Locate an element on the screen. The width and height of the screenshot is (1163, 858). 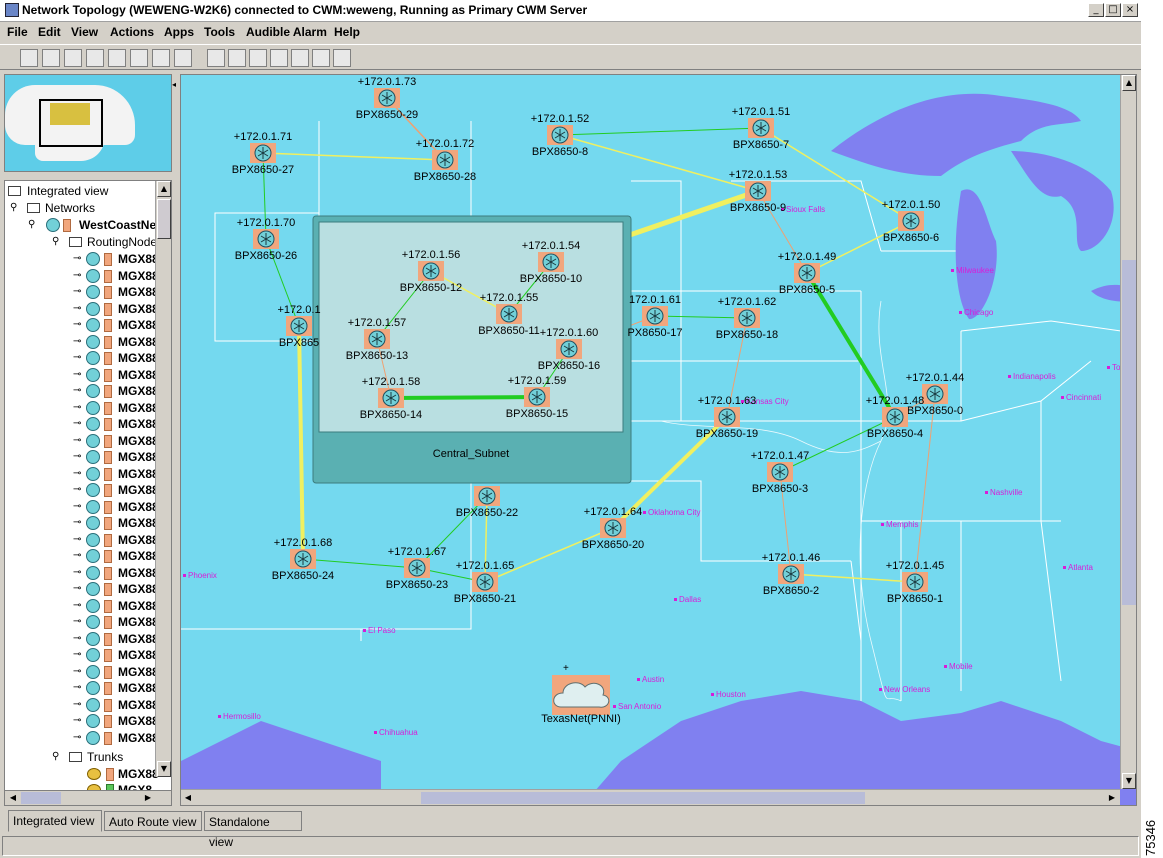
node-name-label: BPX8650-22 is located at coordinates (487, 513).